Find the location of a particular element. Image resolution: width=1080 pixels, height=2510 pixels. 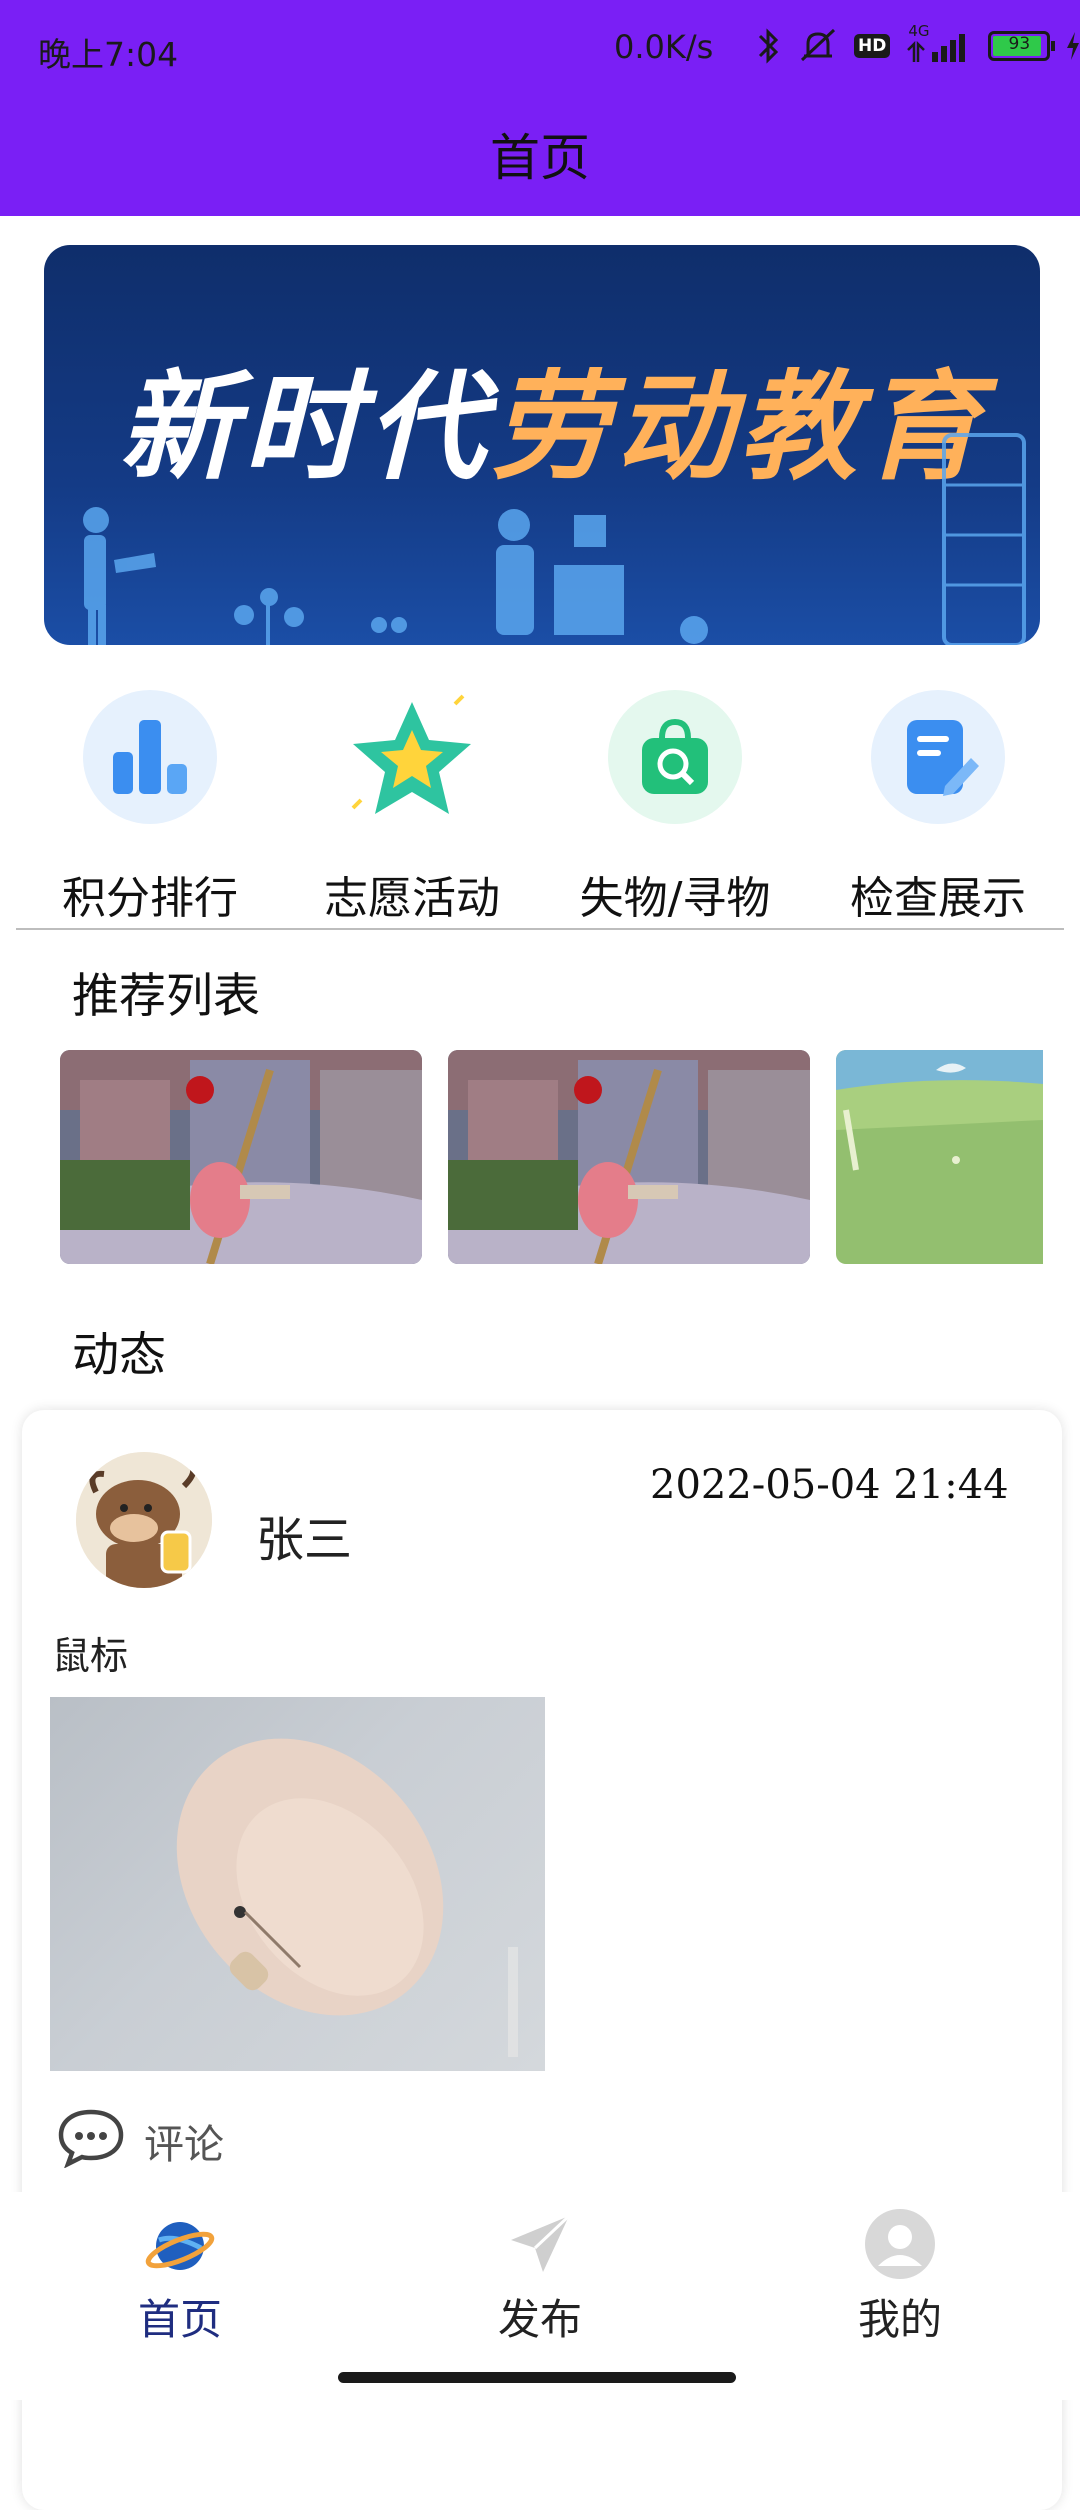

battery-icon: 93 is located at coordinates (1022, 46).